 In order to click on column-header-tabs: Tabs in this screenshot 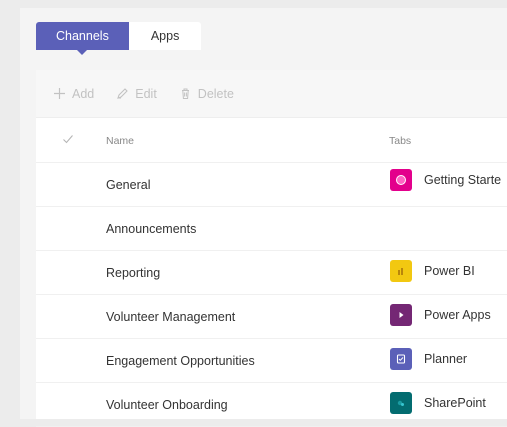, I will do `click(400, 141)`.